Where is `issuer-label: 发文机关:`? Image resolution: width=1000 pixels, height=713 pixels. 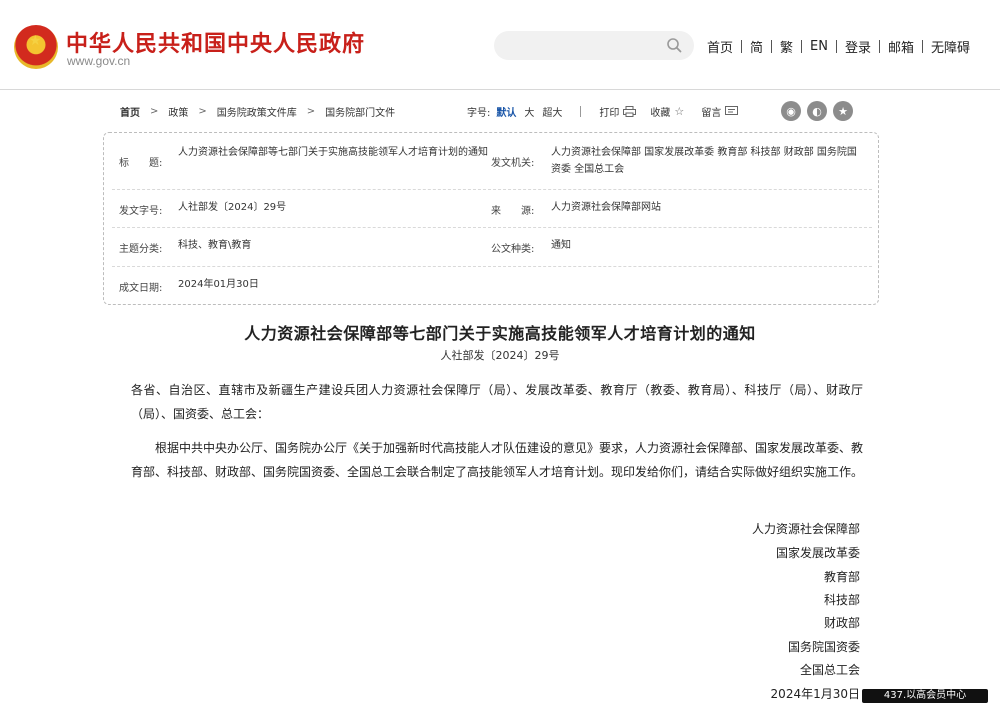
issuer-label: 发文机关: is located at coordinates (513, 163).